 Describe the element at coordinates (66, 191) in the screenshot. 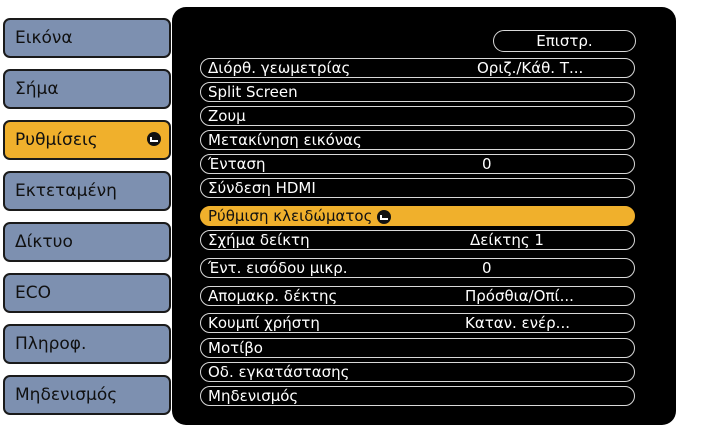

I see `sidebar-item-label: Εκτεταμένη` at that location.